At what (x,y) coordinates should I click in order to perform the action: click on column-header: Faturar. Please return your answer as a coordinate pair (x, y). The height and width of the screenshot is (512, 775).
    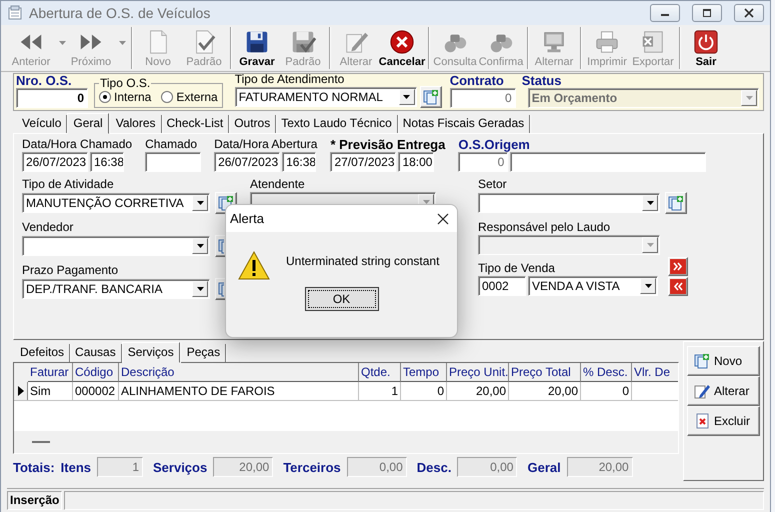
    Looking at the image, I should click on (50, 372).